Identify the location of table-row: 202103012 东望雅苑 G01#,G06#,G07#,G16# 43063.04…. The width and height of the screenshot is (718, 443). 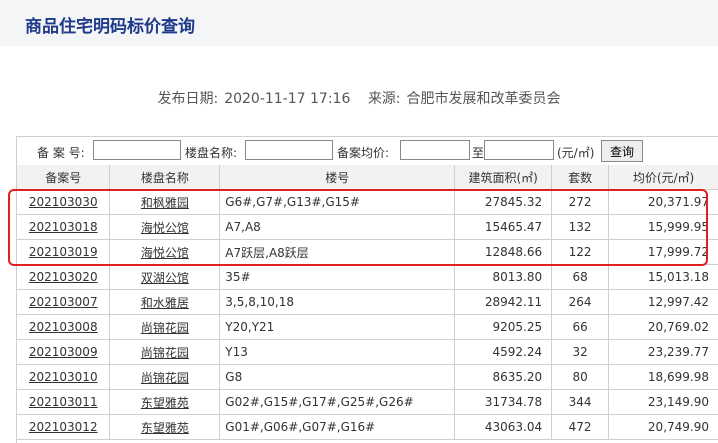
(367, 427).